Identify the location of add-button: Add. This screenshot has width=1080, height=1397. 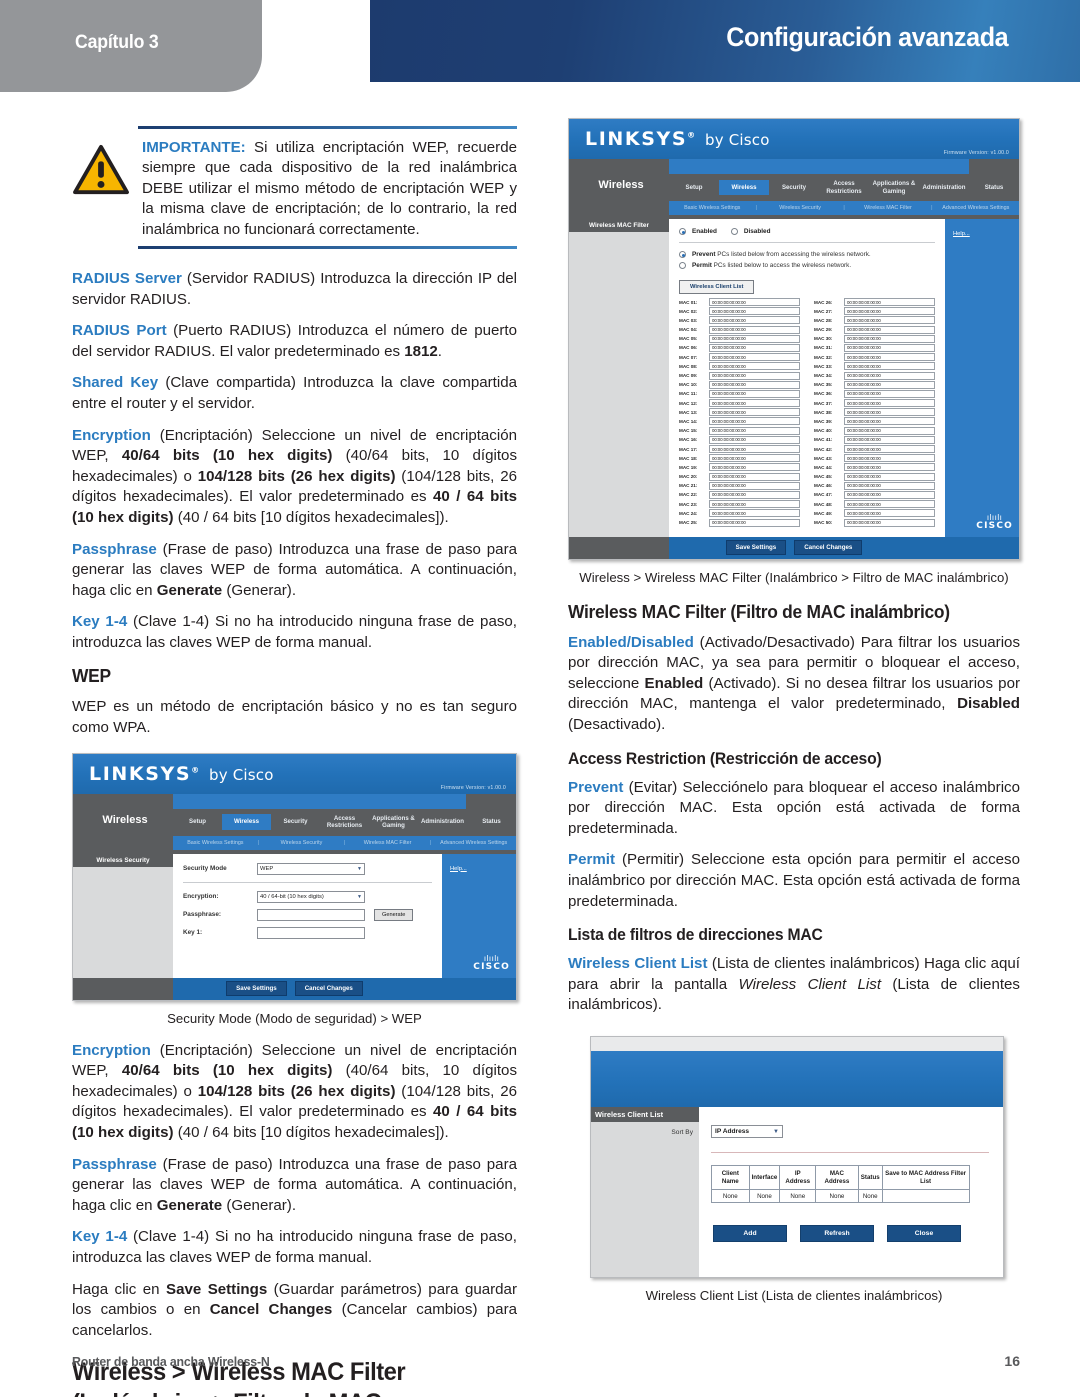
(750, 1233).